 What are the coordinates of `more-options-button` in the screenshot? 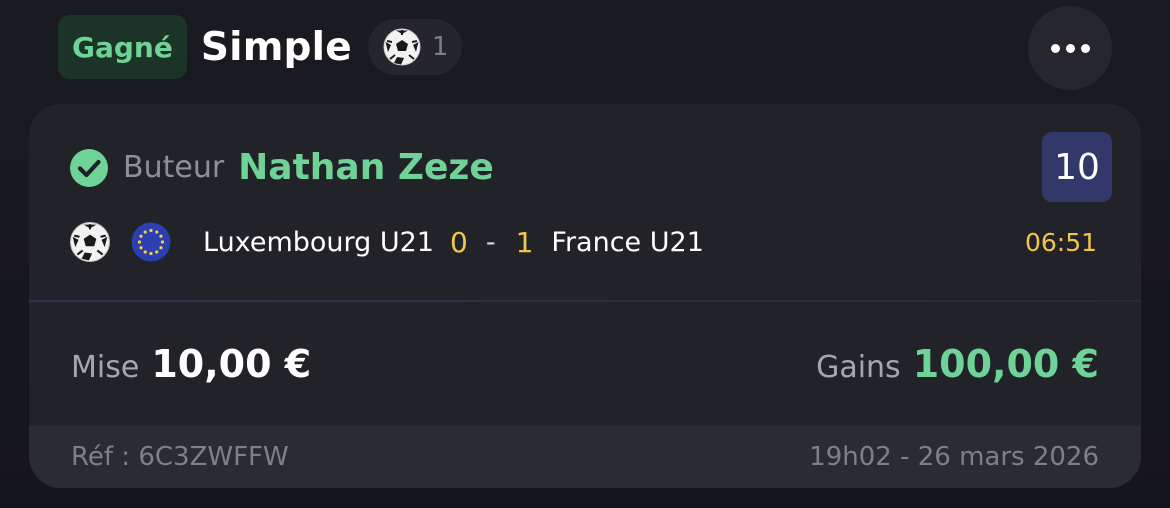 It's located at (1070, 48).